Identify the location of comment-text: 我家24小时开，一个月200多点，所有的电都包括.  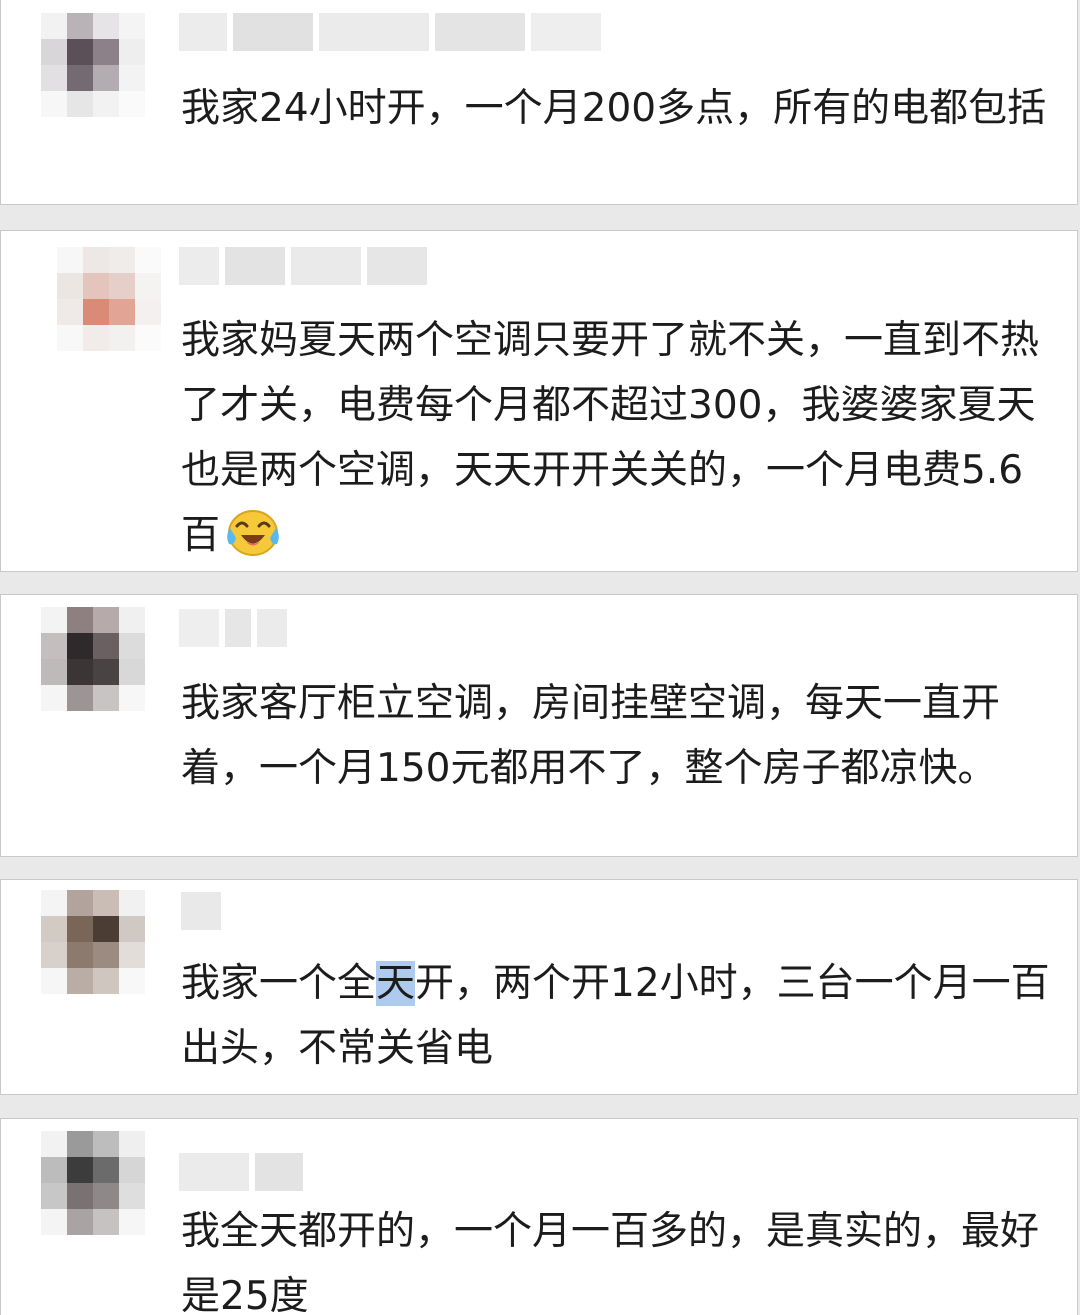
(614, 108).